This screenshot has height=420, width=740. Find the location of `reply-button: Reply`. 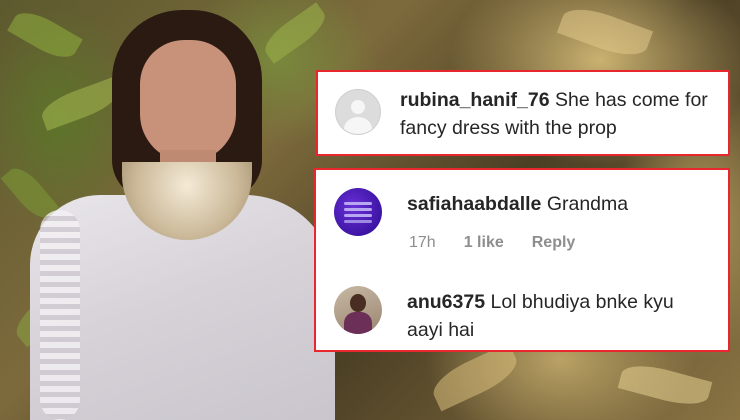

reply-button: Reply is located at coordinates (554, 243).